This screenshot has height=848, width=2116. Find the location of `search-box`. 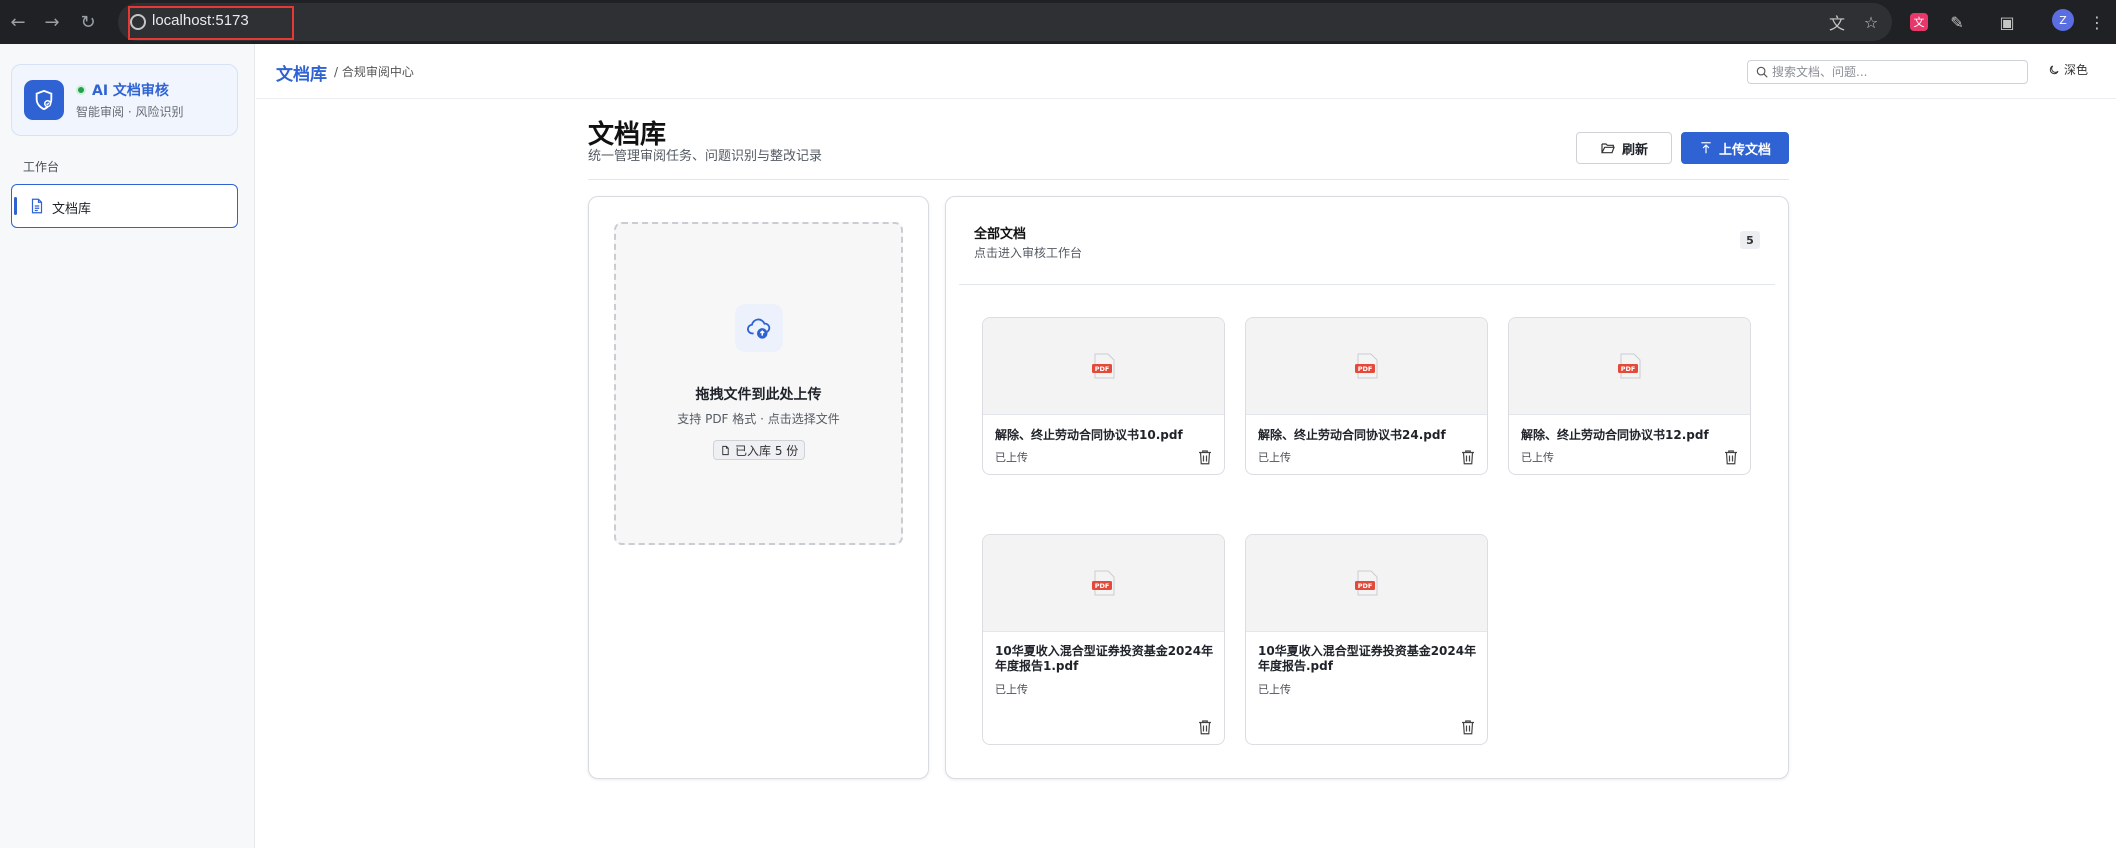

search-box is located at coordinates (1887, 72).